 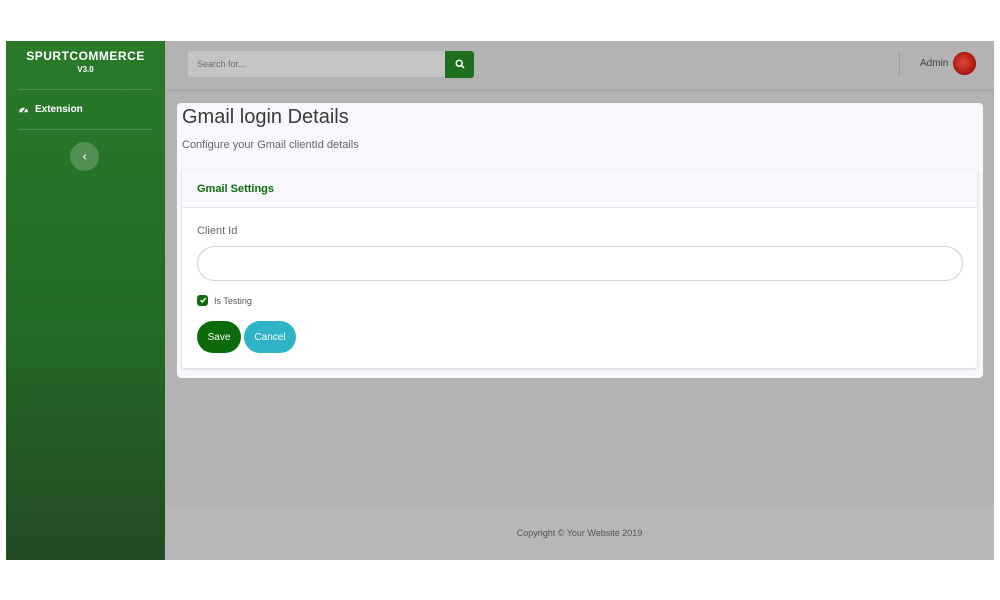 What do you see at coordinates (270, 337) in the screenshot?
I see `cancel-button: Cancel` at bounding box center [270, 337].